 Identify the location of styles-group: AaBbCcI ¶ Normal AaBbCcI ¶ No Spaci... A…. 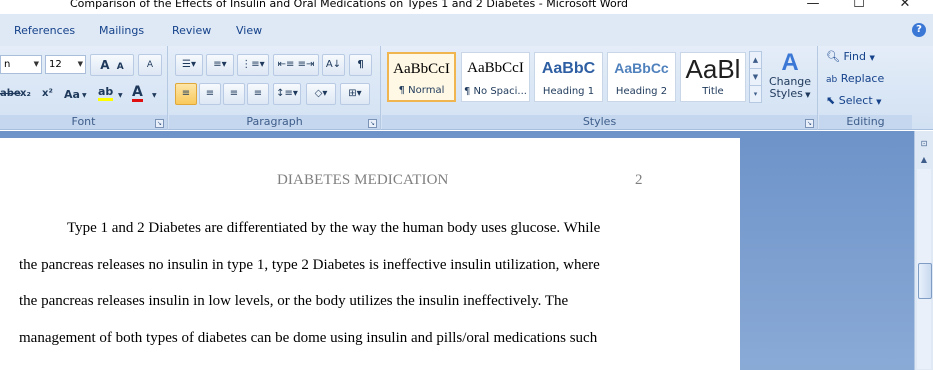
(600, 88).